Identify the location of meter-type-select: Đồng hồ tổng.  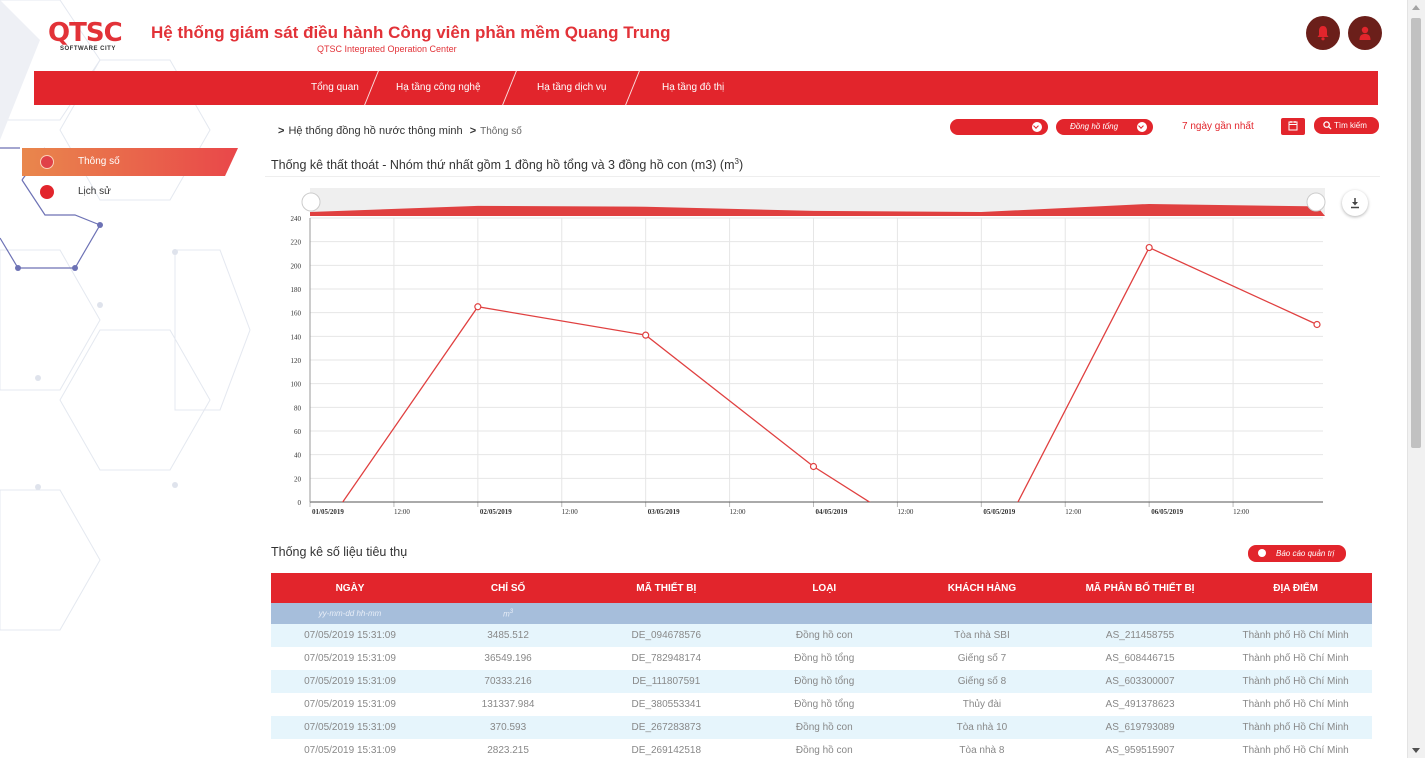
(1104, 127).